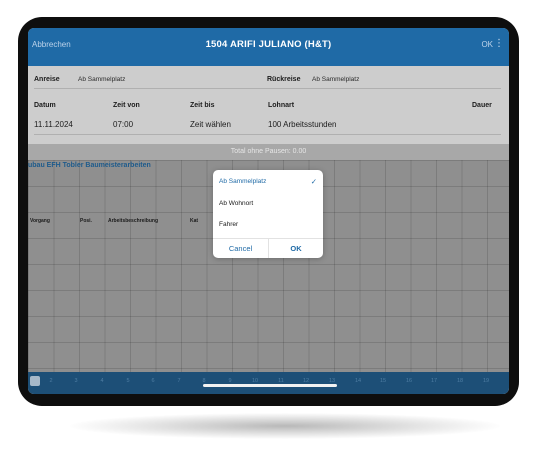 The image size is (537, 453). What do you see at coordinates (268, 44) in the screenshot?
I see `page-title: 1504 ARIFI JULIANO (H&T)` at bounding box center [268, 44].